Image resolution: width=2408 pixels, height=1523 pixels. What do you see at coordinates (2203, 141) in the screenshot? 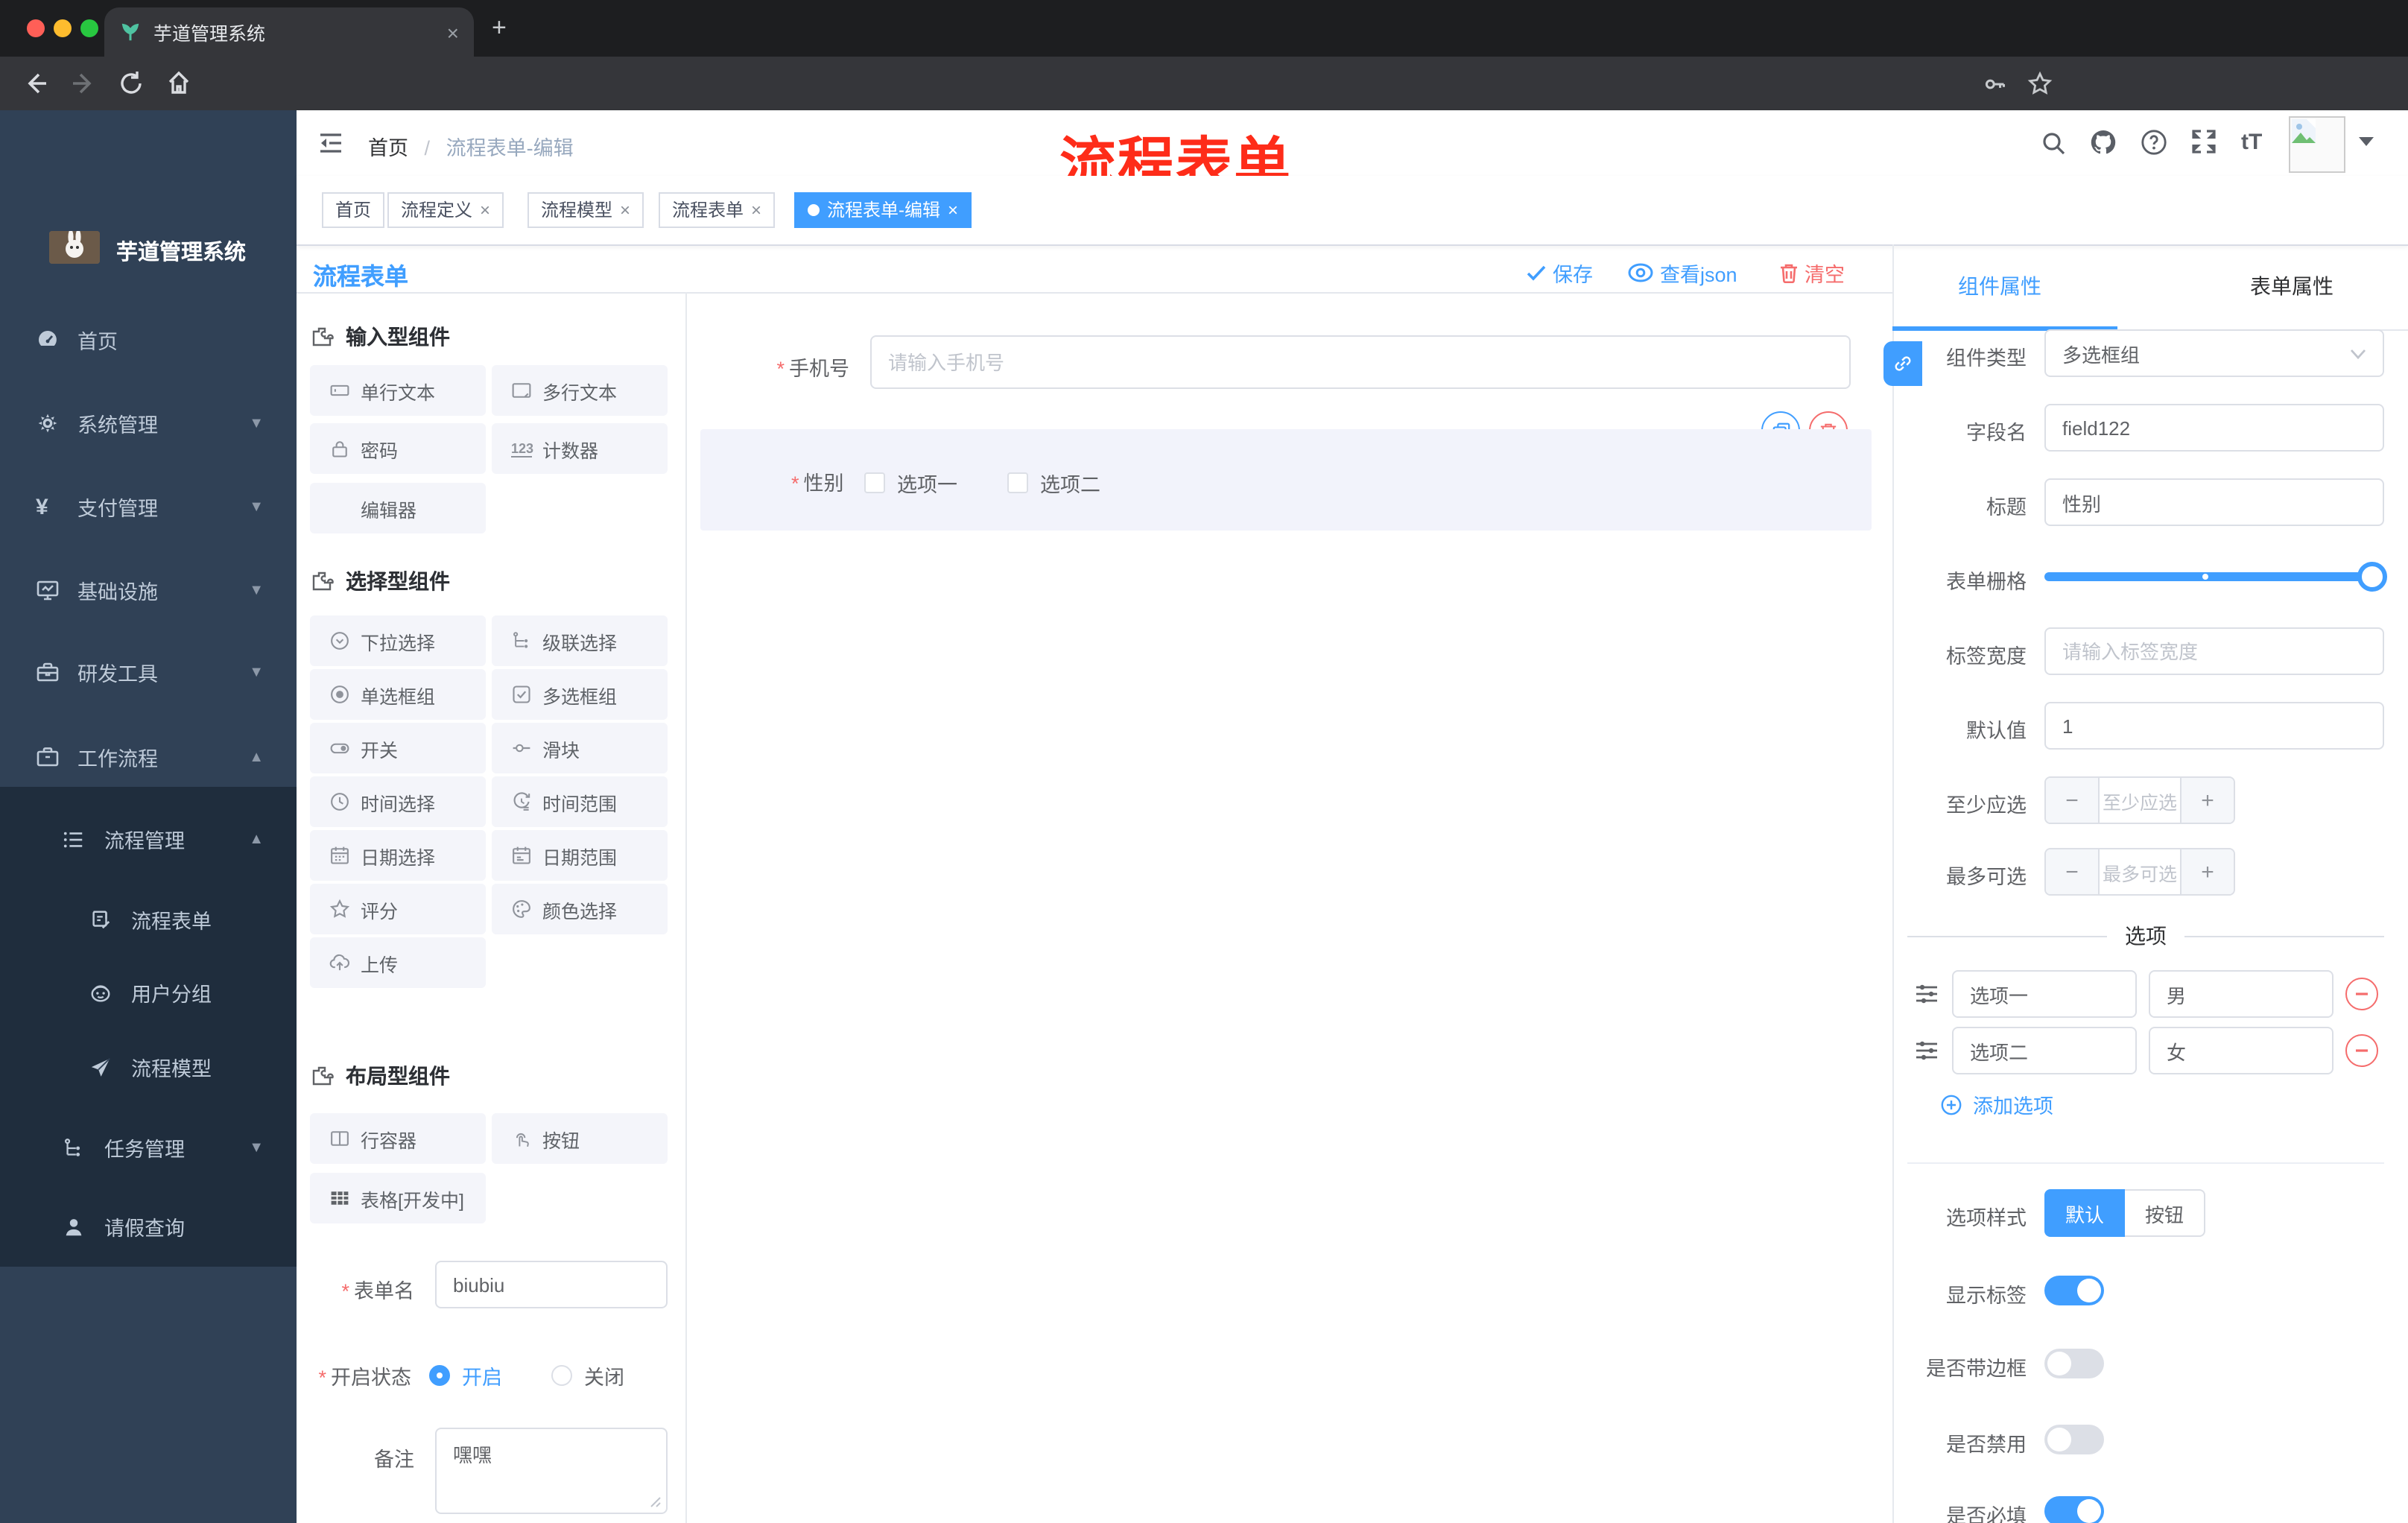
I see `fullscreen-icon` at bounding box center [2203, 141].